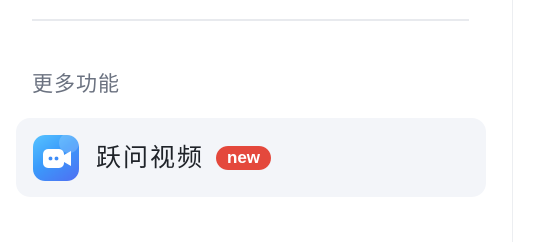 This screenshot has height=242, width=560. What do you see at coordinates (243, 158) in the screenshot?
I see `new-badge: new` at bounding box center [243, 158].